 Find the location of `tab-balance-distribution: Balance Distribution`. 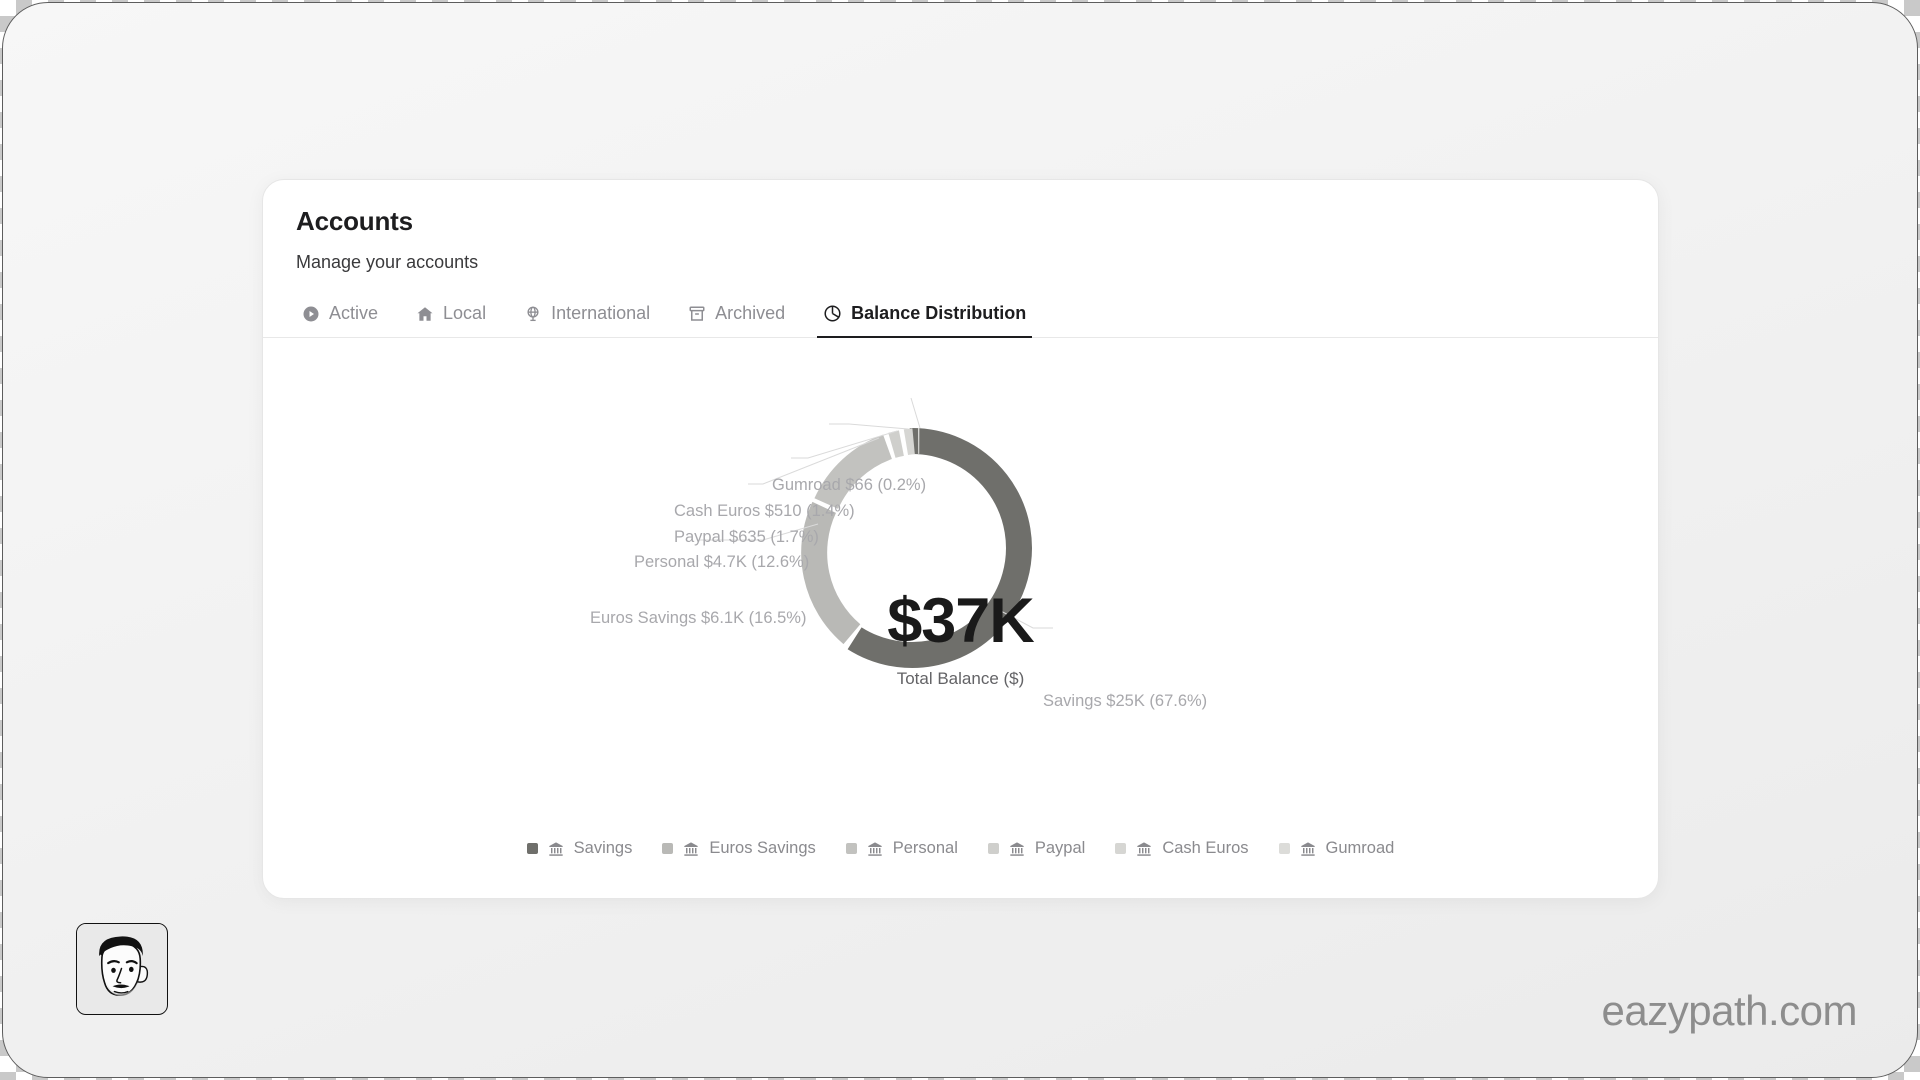

tab-balance-distribution: Balance Distribution is located at coordinates (925, 317).